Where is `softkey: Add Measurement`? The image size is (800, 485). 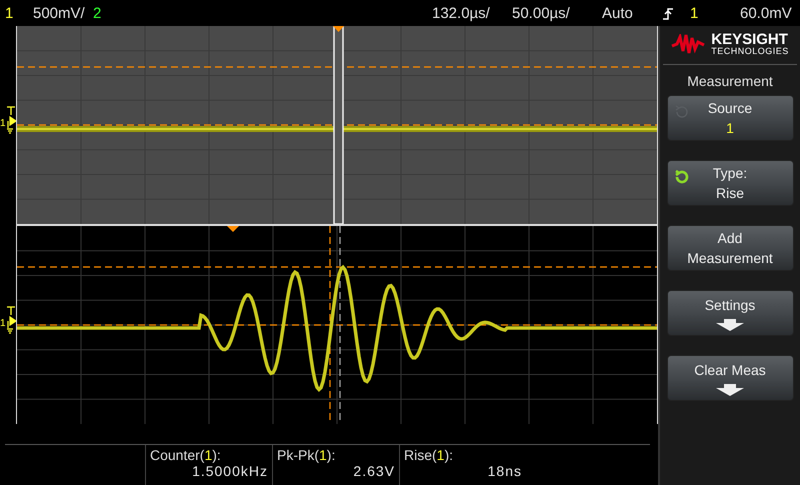 softkey: Add Measurement is located at coordinates (730, 248).